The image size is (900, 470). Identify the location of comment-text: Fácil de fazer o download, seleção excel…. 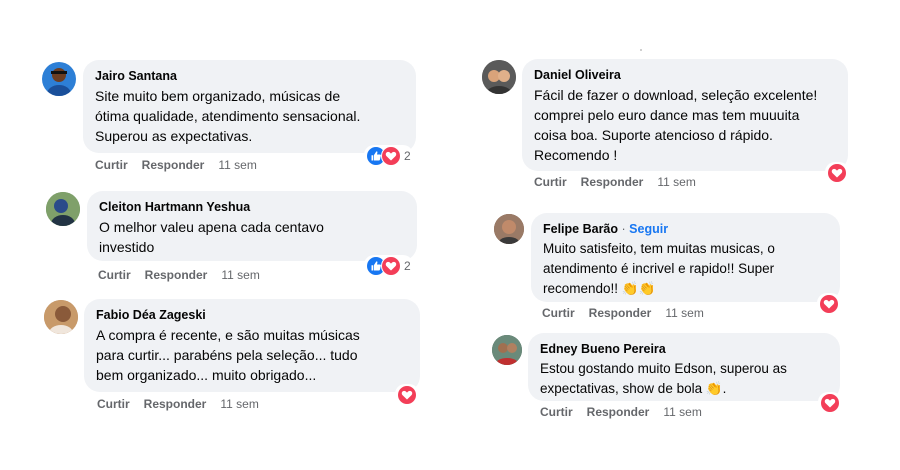
(676, 125).